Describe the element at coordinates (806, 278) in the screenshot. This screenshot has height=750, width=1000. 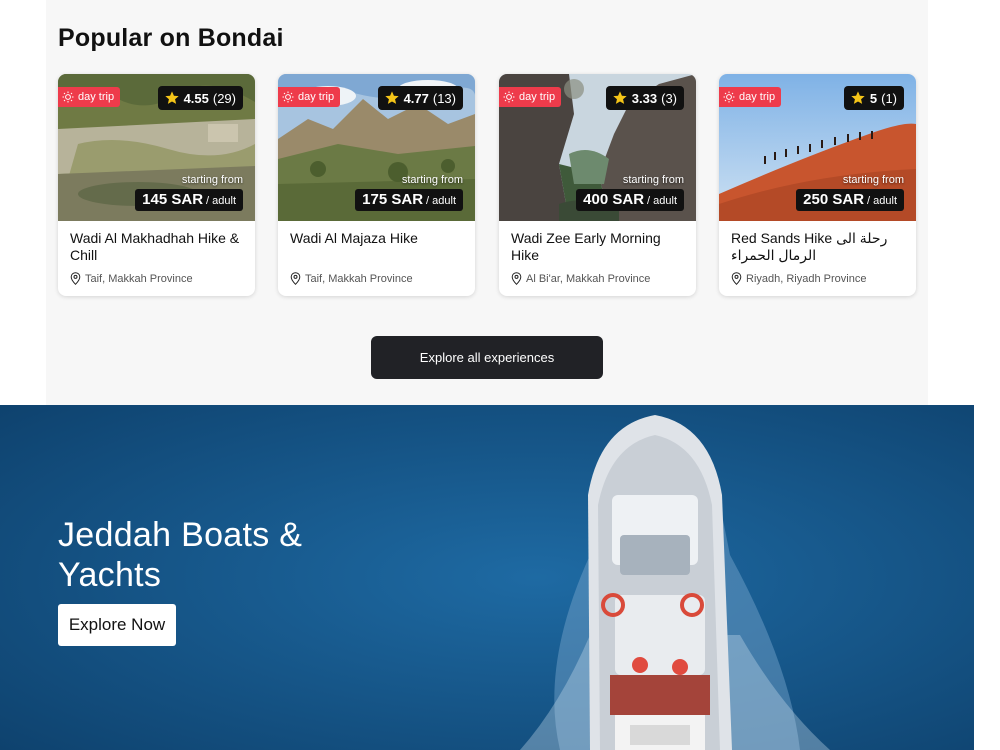
I see `location-text: Riyadh, Riyadh Province` at that location.